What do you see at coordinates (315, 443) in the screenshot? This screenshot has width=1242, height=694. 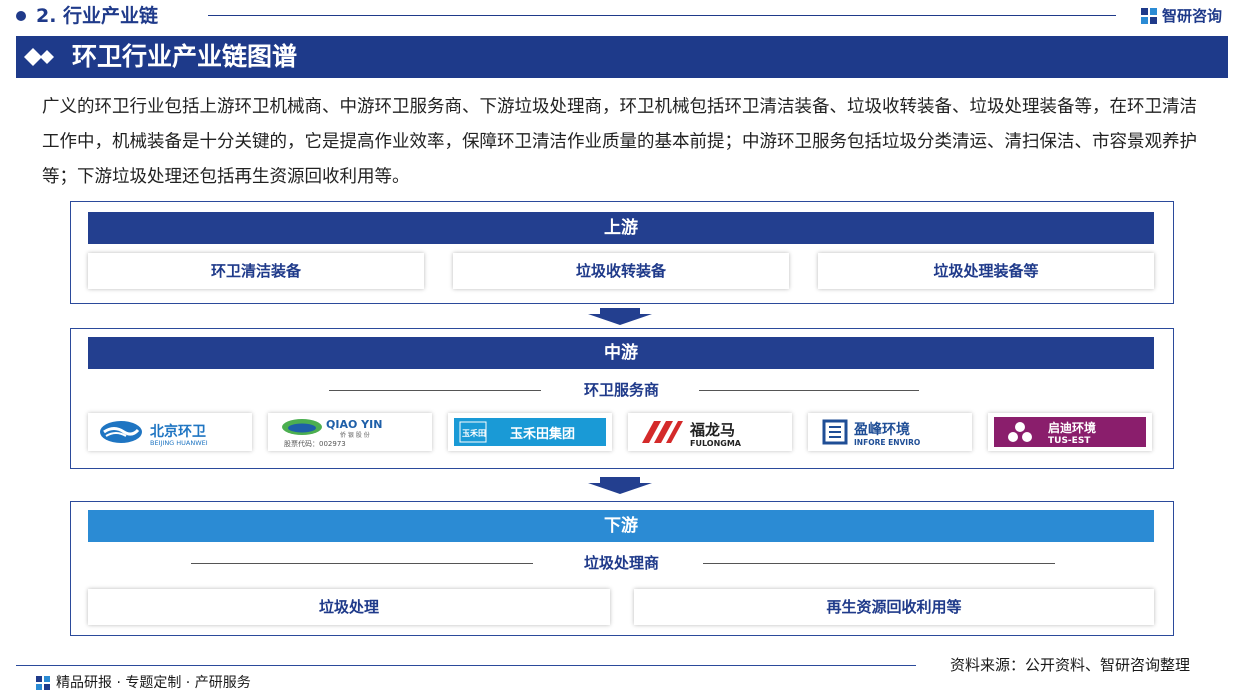 I see `svg-text: 股票代码：002973` at bounding box center [315, 443].